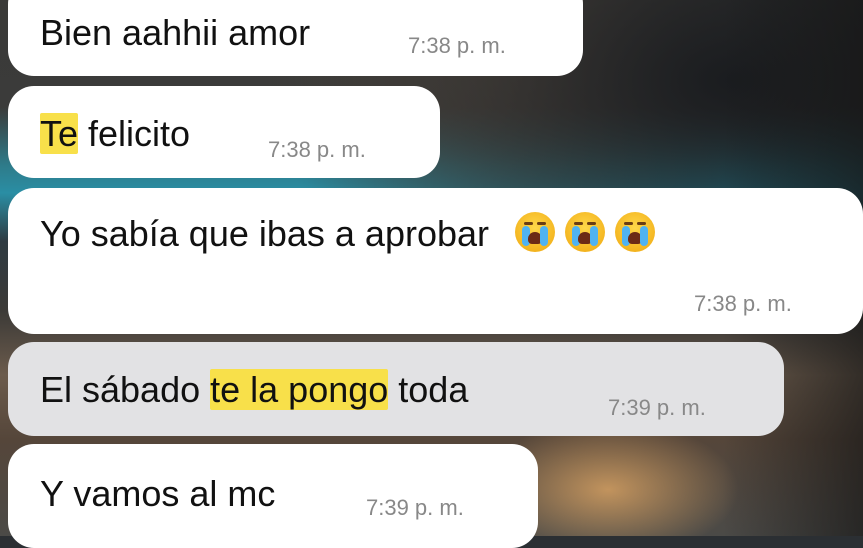 The image size is (863, 548). I want to click on message-bubble: Y vamos al mc 7:39 p. m., so click(273, 496).